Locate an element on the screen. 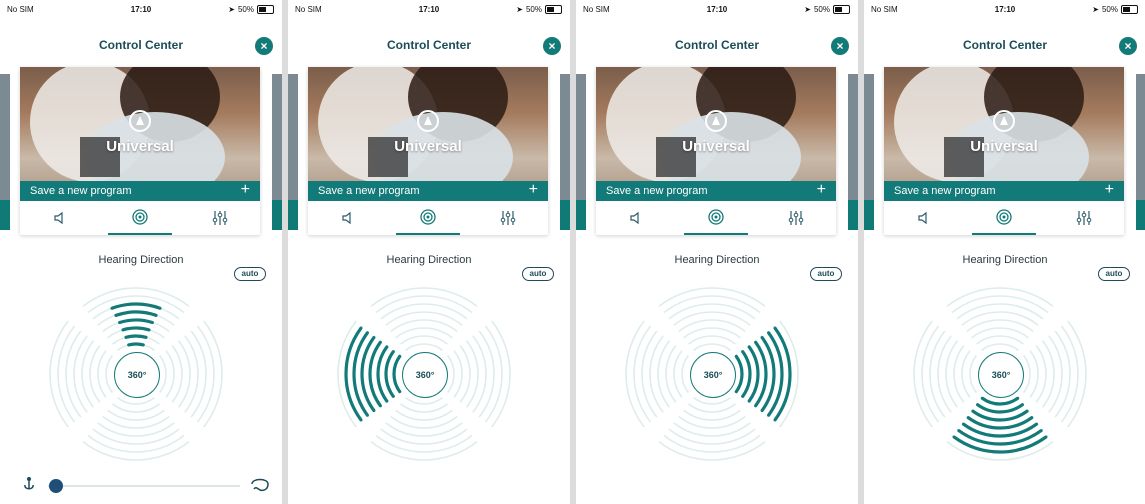 The image size is (1145, 504). next-card-bar is located at coordinates (853, 215).